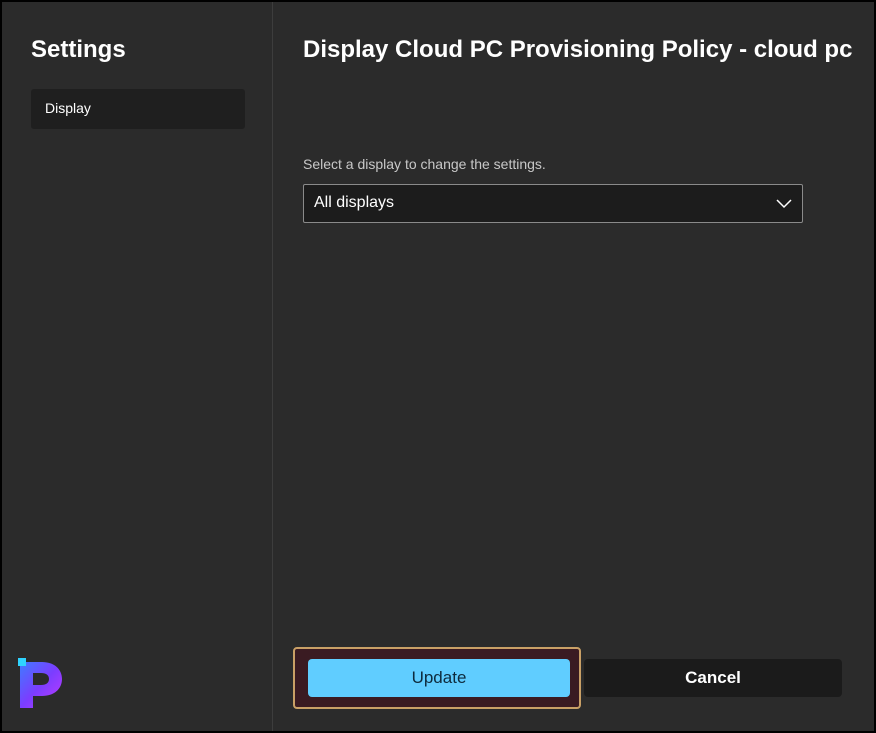 Image resolution: width=876 pixels, height=733 pixels. I want to click on sidebar-item-display: Display, so click(138, 109).